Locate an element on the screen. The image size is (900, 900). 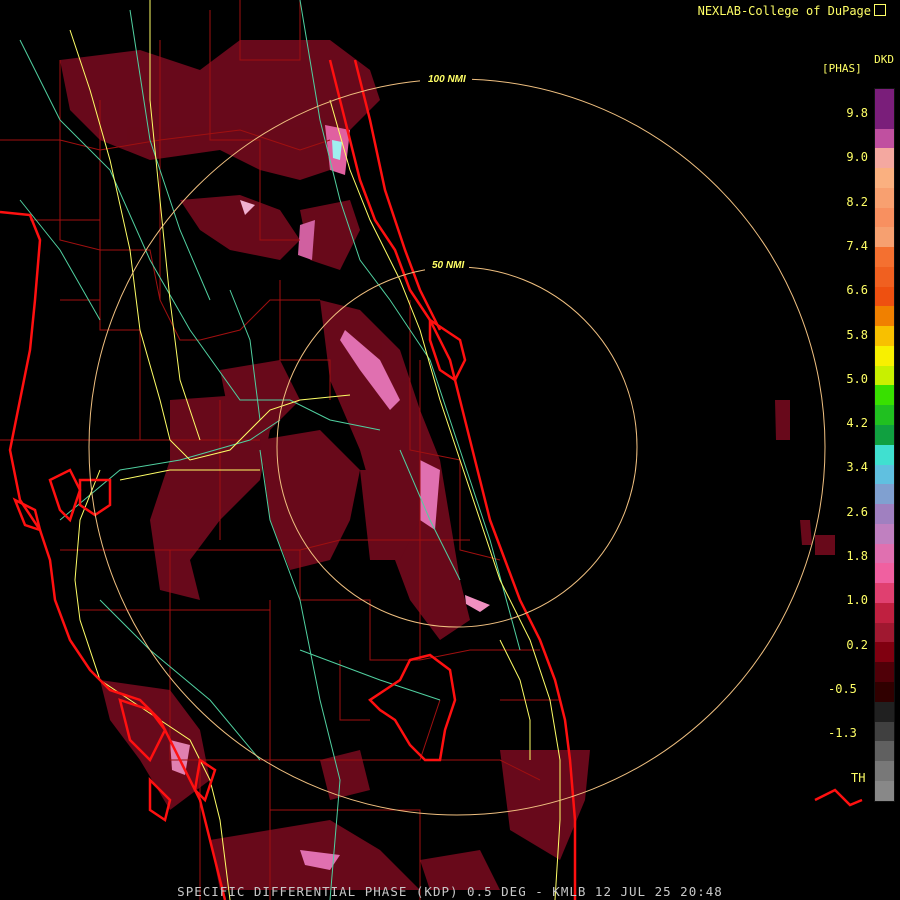
color-scale-tick: 5.8 is located at coordinates (857, 334).